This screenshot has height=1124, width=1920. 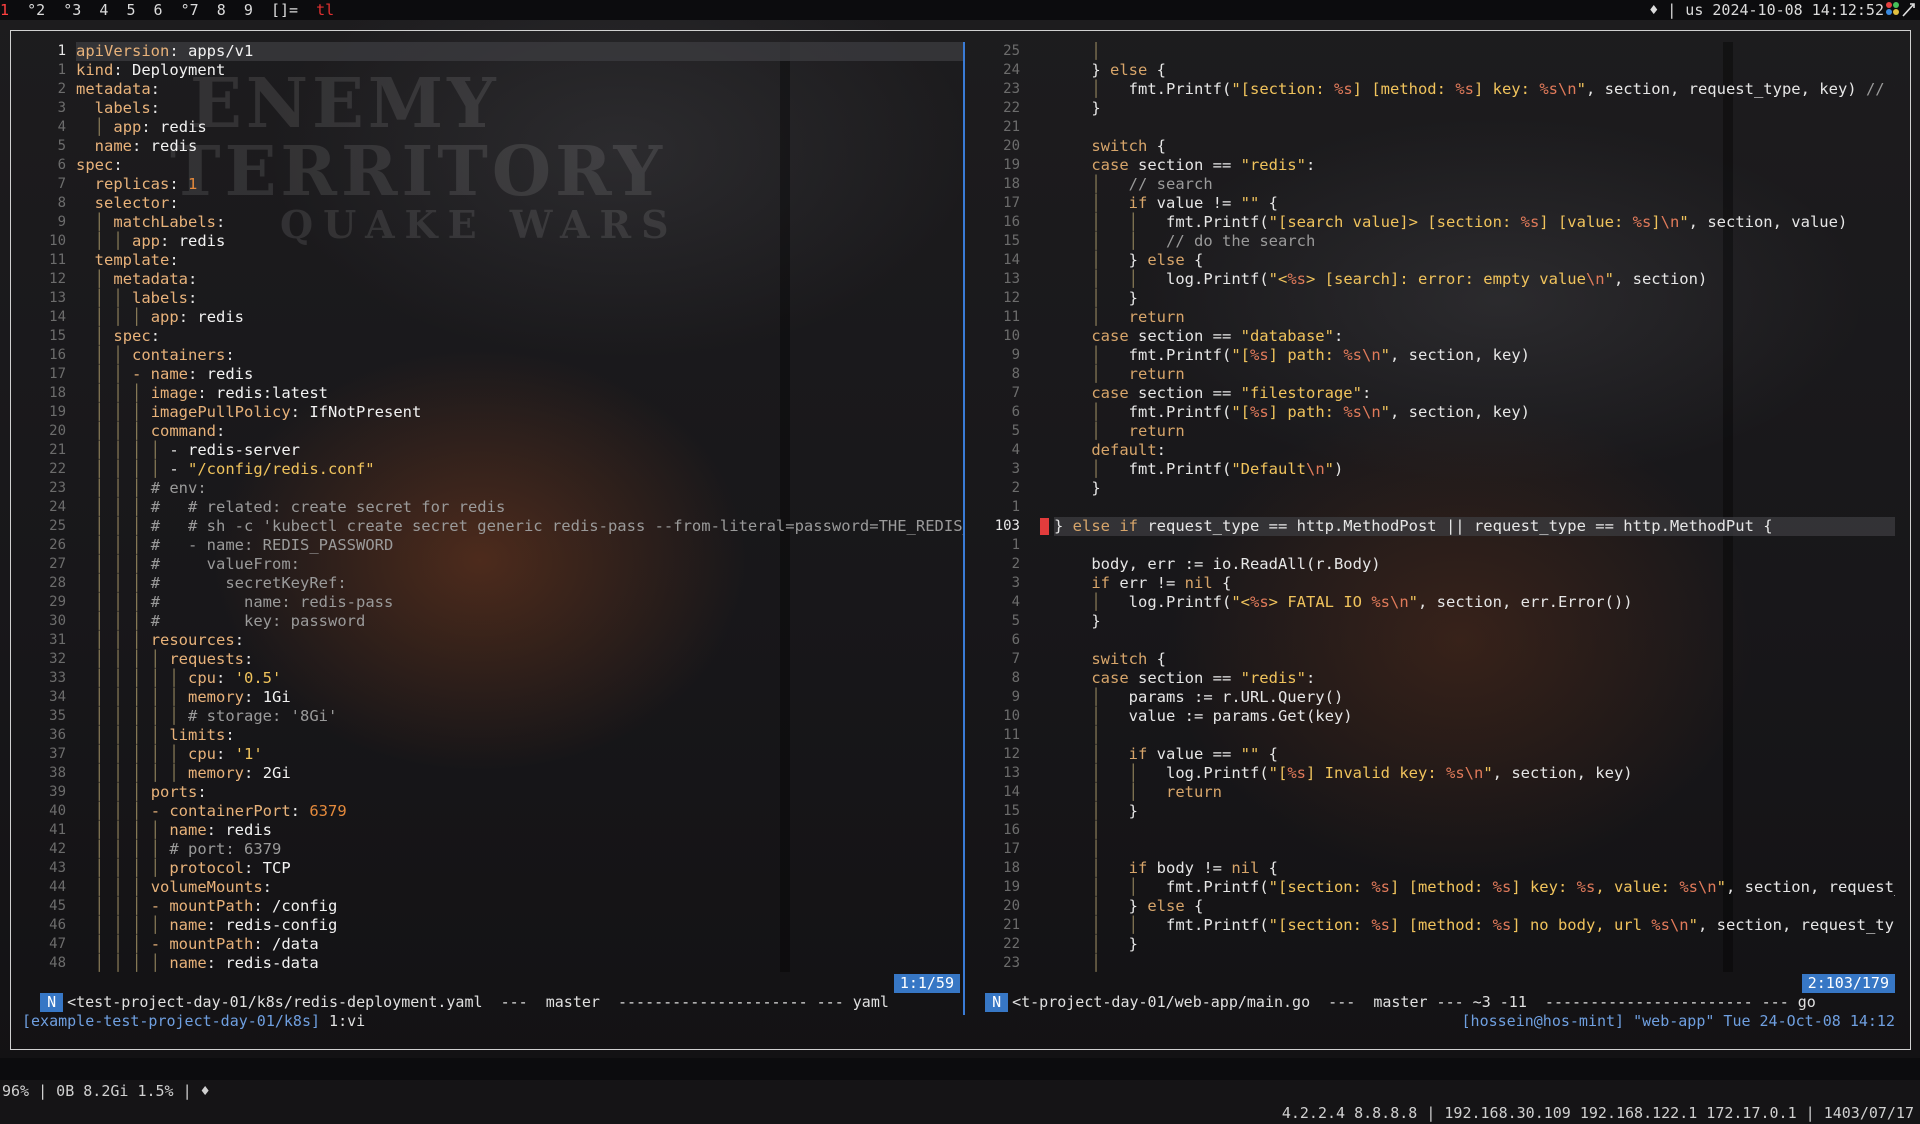 I want to click on code-line: 21 │ │ │ │ - redis-server, so click(x=489, y=450).